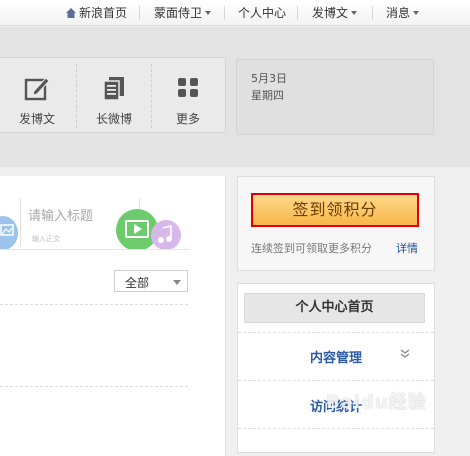  I want to click on nav-user-menu: 蒙面侍卫, so click(183, 13).